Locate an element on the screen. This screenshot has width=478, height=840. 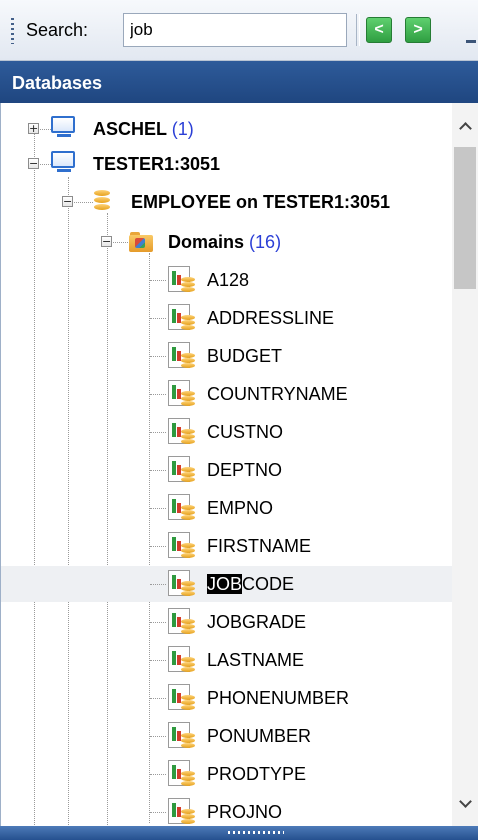
domains-folder-icon is located at coordinates (142, 242).